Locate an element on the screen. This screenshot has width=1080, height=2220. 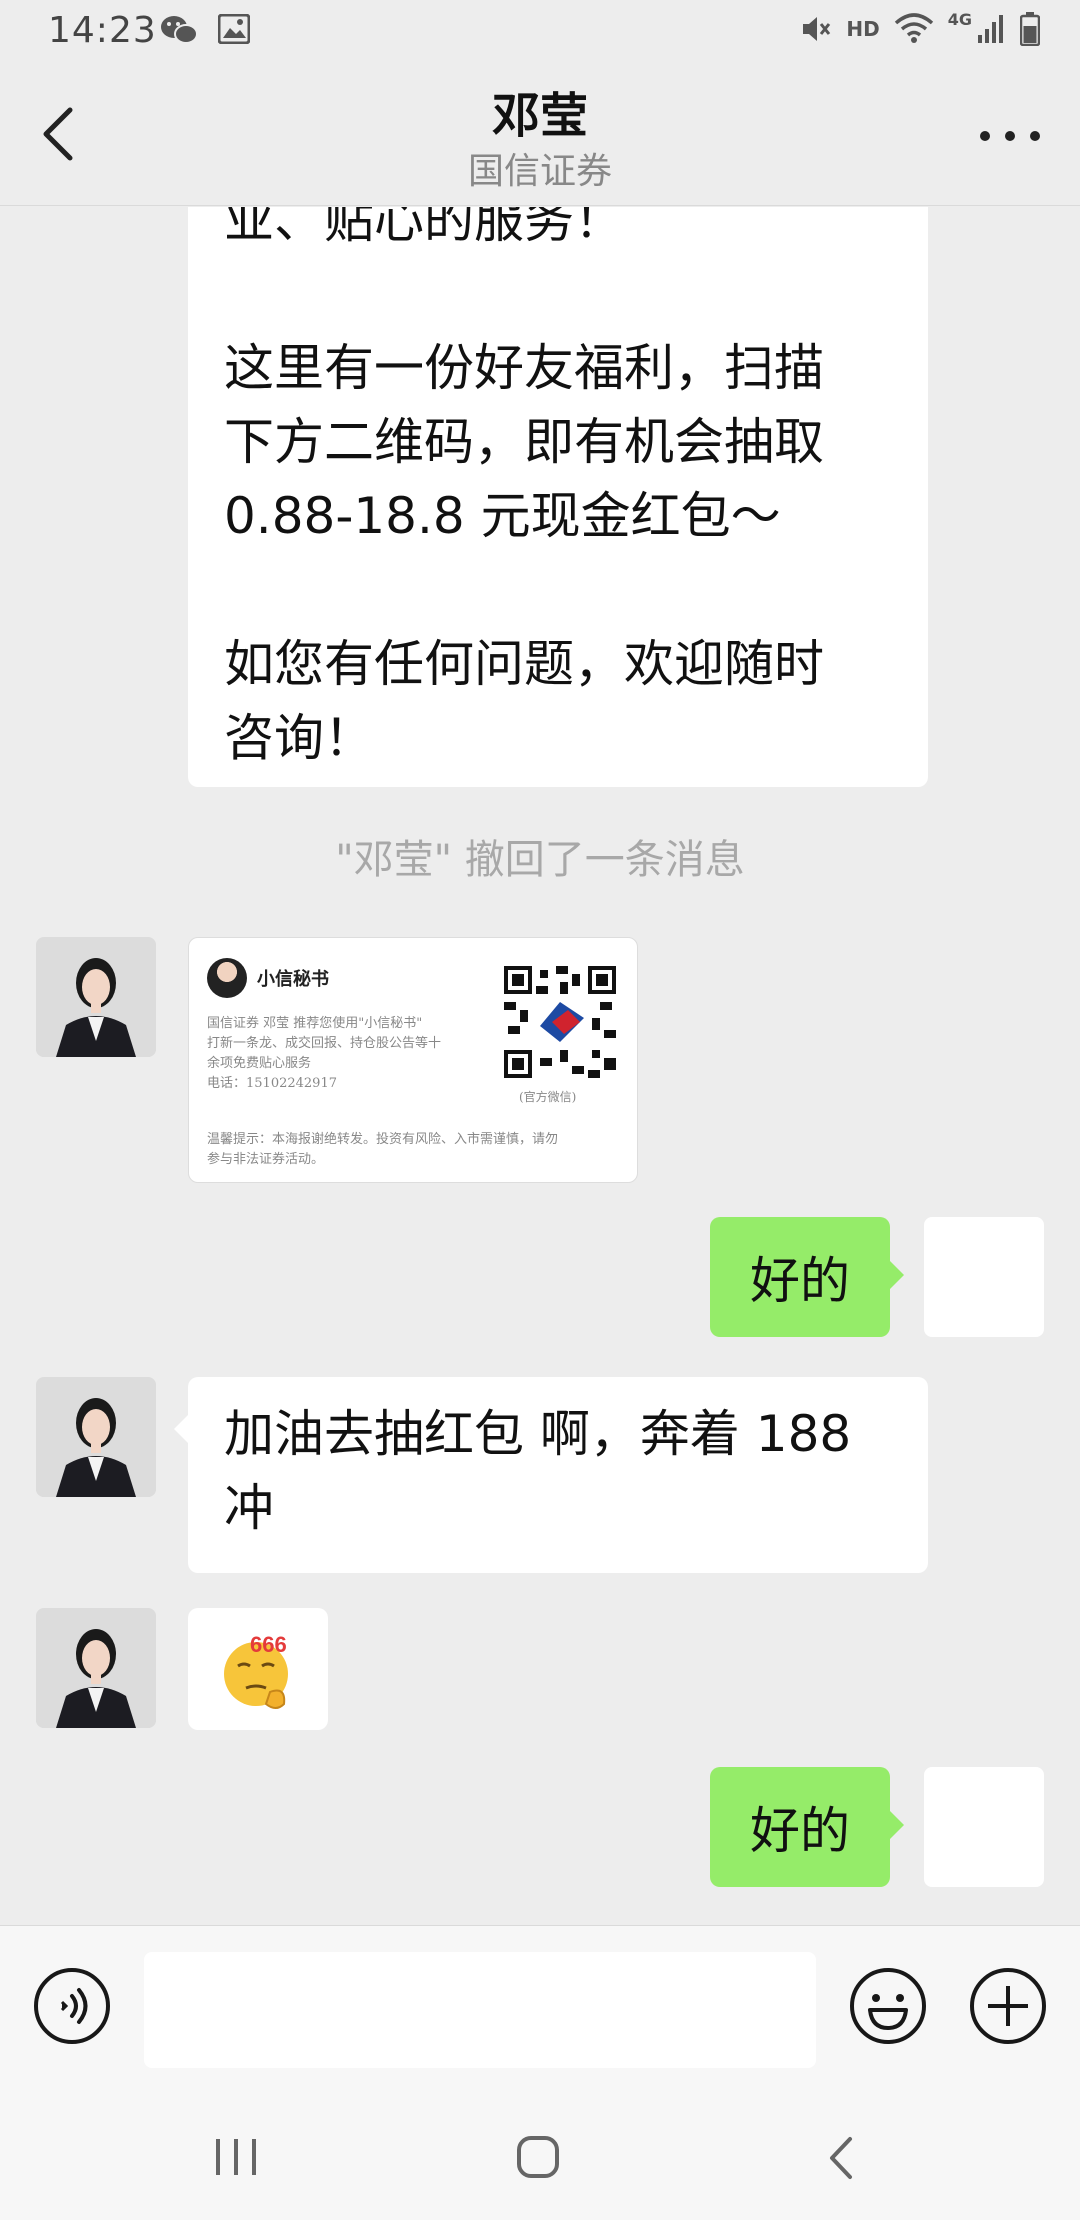
status-bar: 14:23 HD 4G is located at coordinates (540, 32).